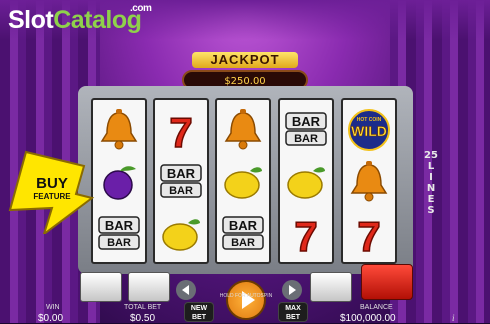 This screenshot has height=324, width=490. What do you see at coordinates (143, 307) in the screenshot?
I see `total-bet-label: TOTAL BET` at bounding box center [143, 307].